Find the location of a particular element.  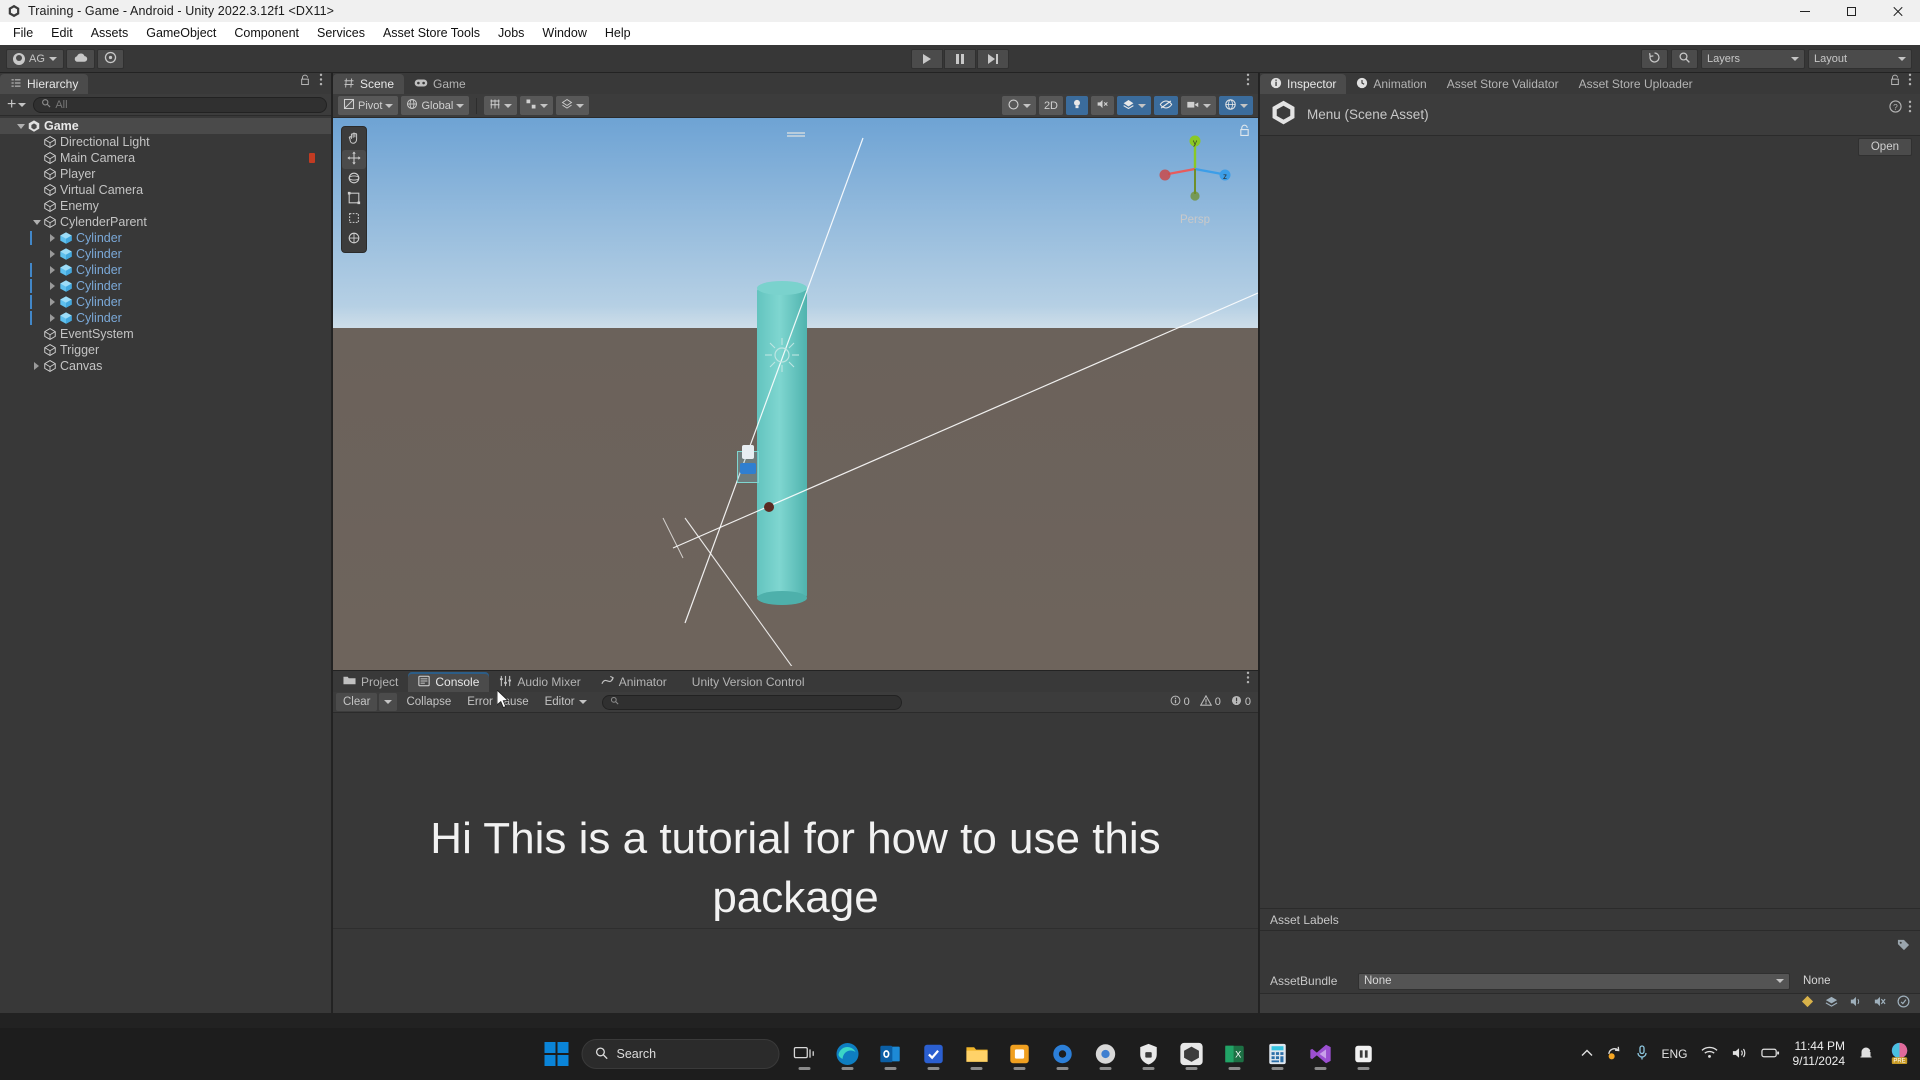

sprite-icon is located at coordinates (1807, 1004).